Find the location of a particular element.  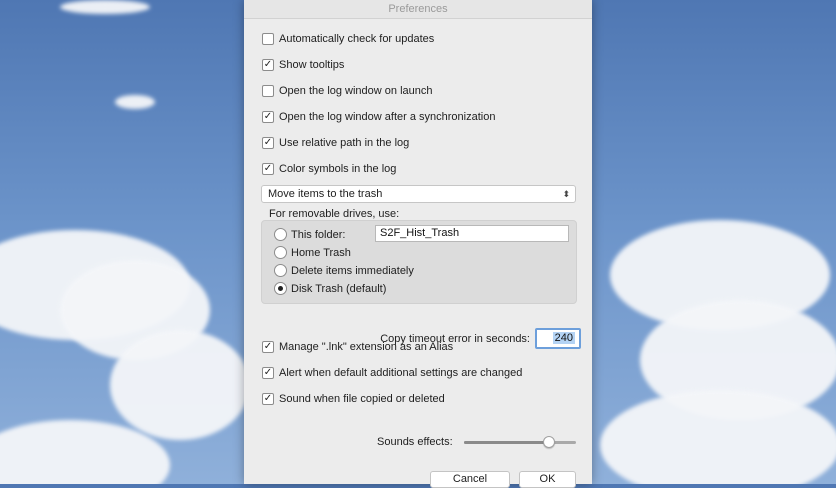

radio-this-folder: This folder: is located at coordinates (309, 234).